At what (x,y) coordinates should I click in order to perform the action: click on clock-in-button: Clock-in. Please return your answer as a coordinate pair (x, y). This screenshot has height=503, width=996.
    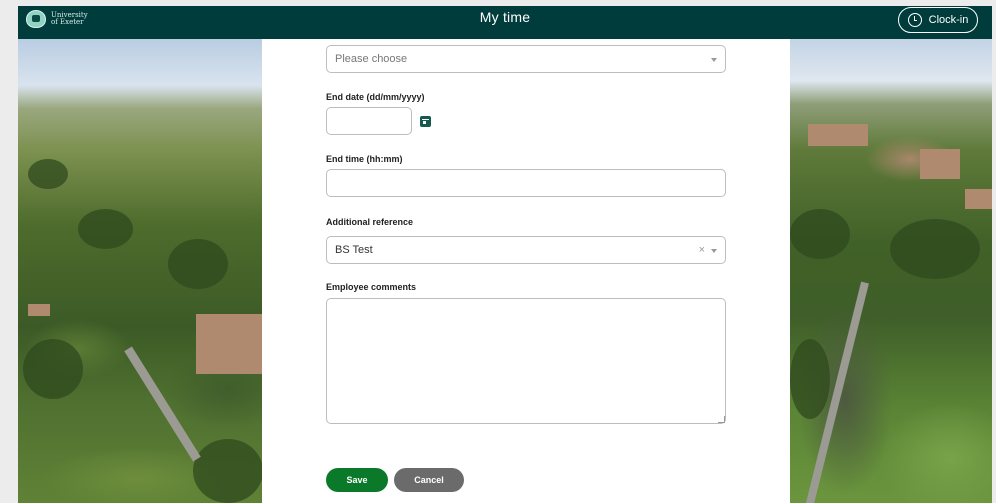
    Looking at the image, I should click on (938, 20).